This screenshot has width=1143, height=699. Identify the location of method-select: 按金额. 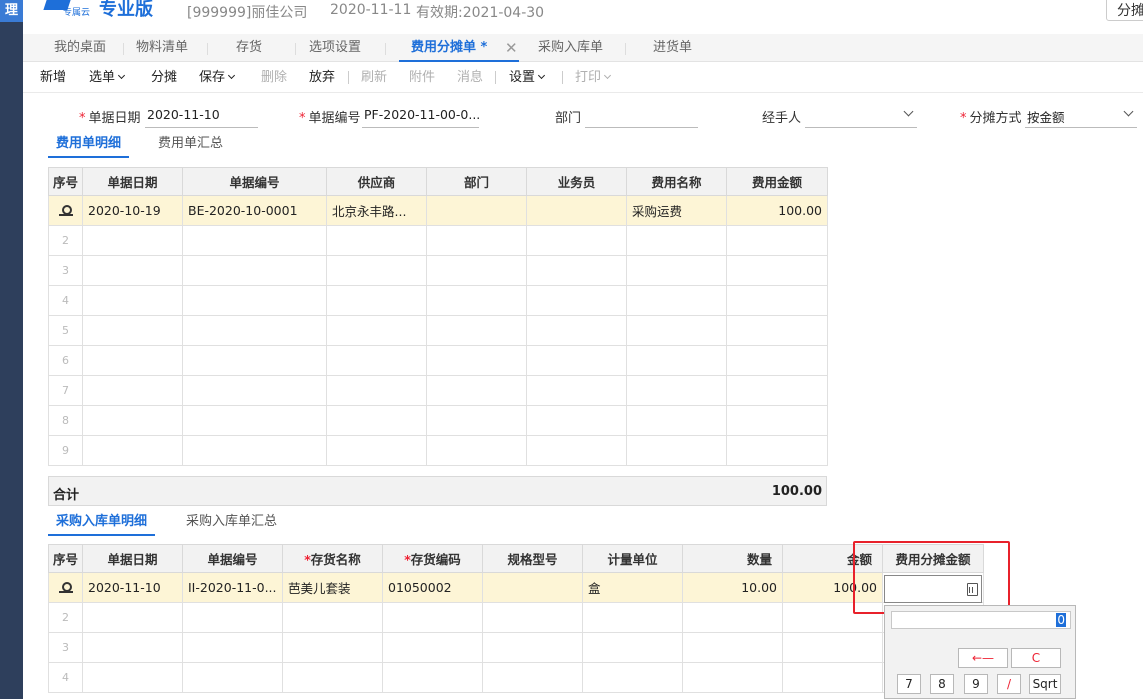
(1081, 116).